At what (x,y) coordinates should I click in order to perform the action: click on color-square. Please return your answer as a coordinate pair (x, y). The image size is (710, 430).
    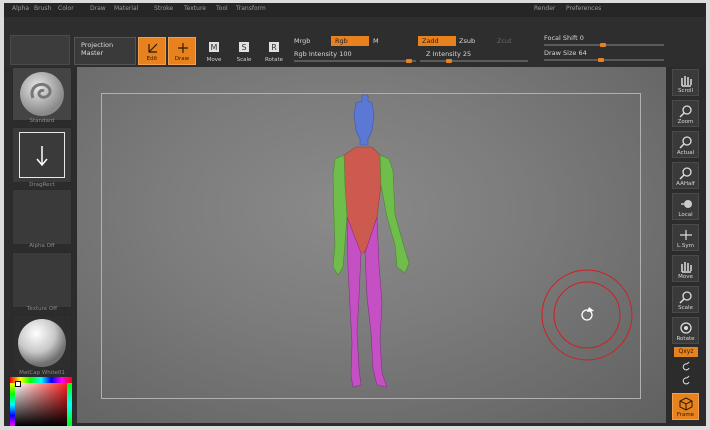
    Looking at the image, I should click on (41, 404).